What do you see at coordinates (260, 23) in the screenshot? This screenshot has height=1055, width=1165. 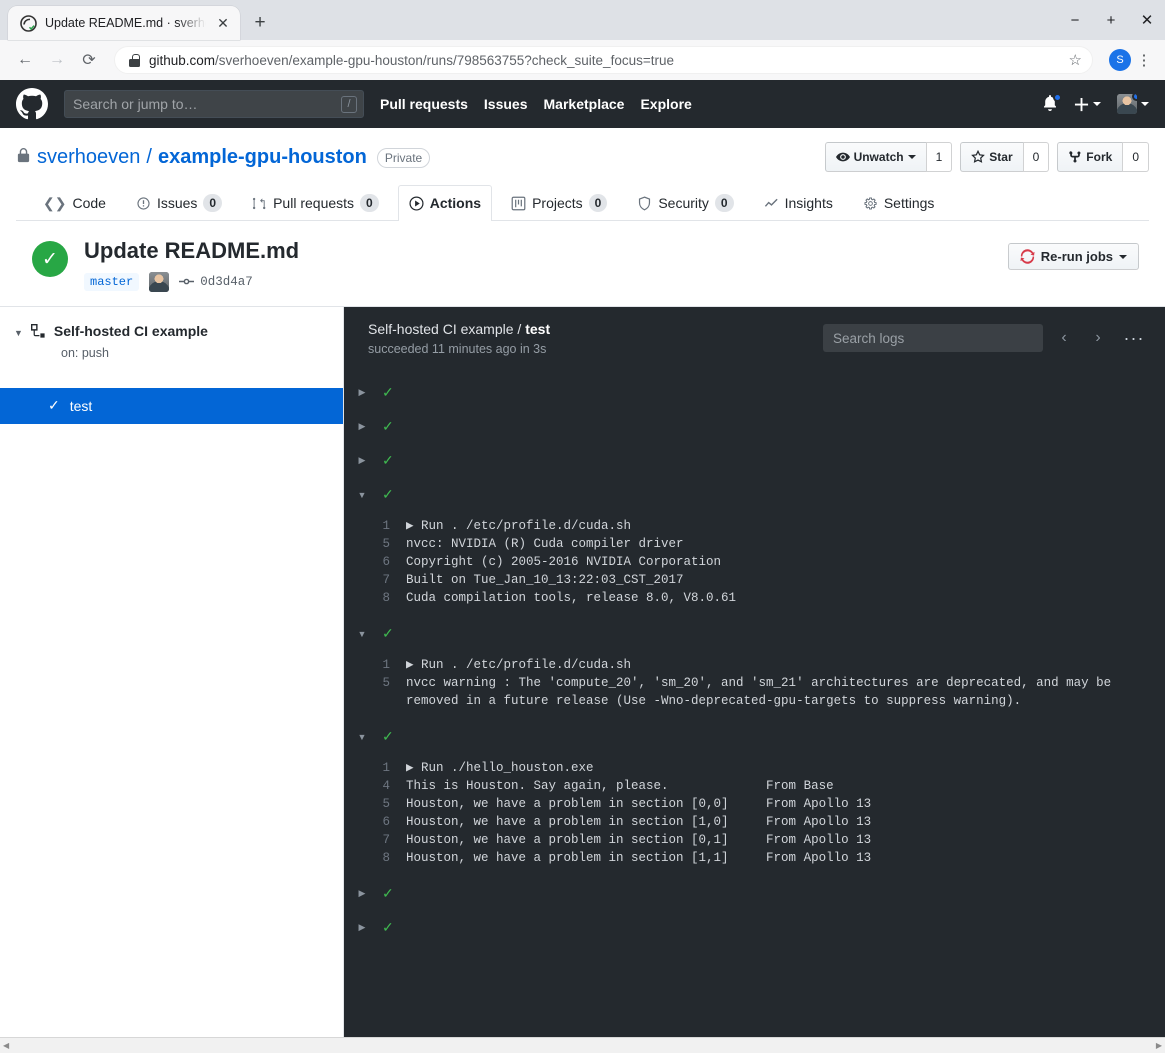 I see `new-tab-button: +` at bounding box center [260, 23].